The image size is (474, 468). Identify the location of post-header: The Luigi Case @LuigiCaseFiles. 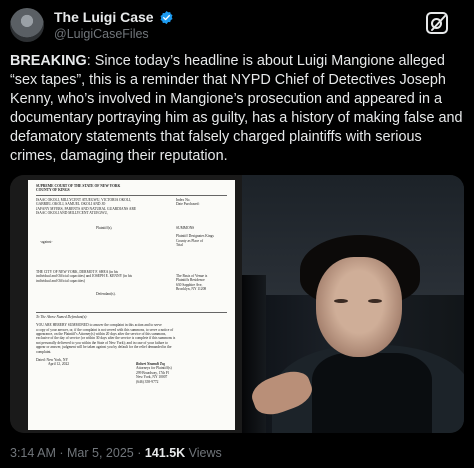
(237, 26).